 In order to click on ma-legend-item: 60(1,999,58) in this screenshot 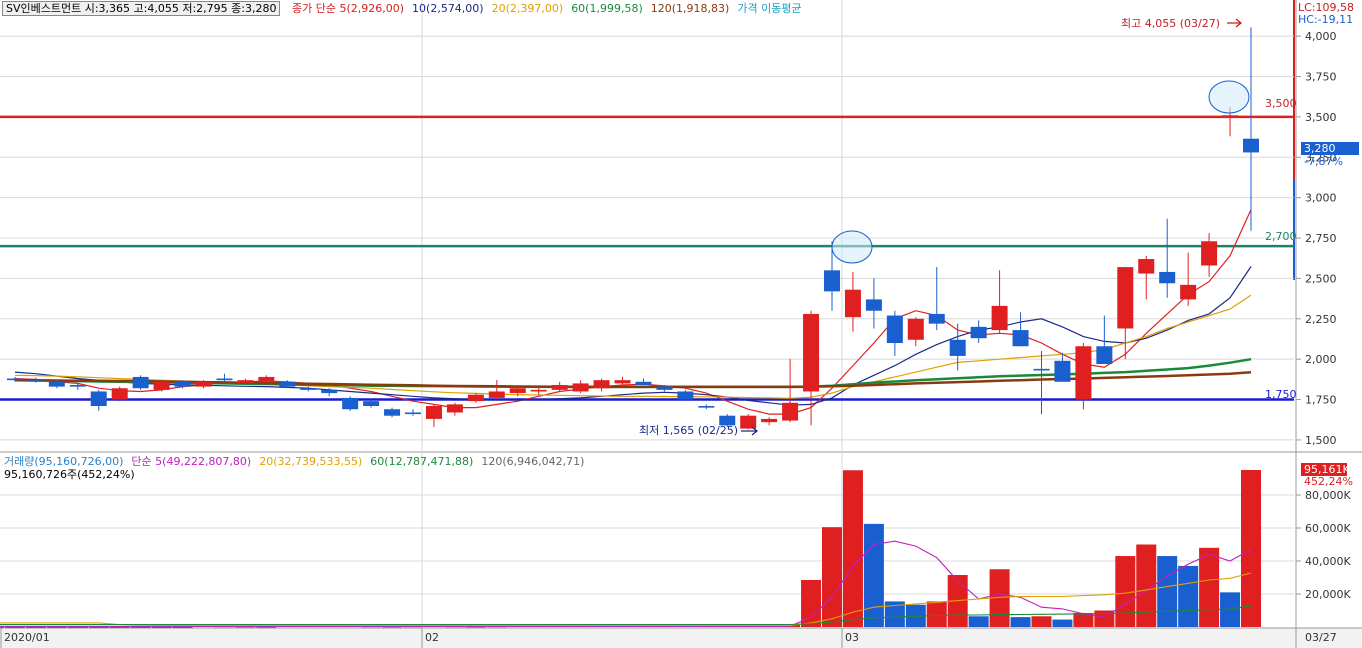, I will do `click(607, 8)`.